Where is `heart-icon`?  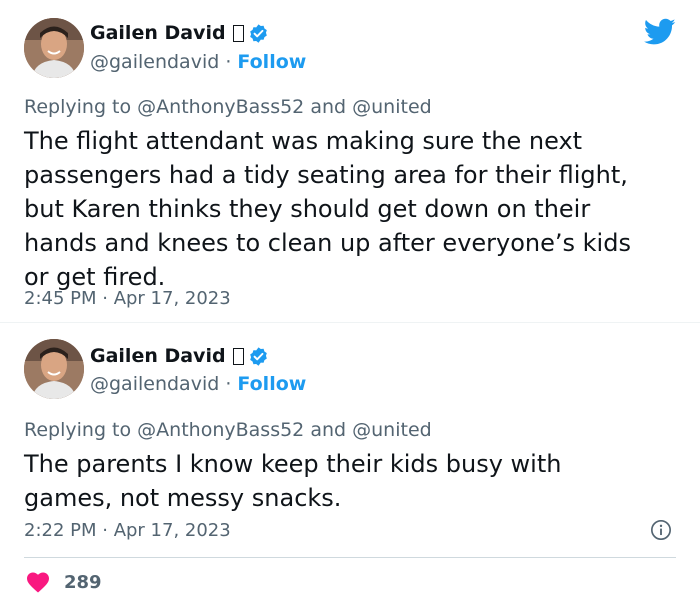 heart-icon is located at coordinates (38, 582).